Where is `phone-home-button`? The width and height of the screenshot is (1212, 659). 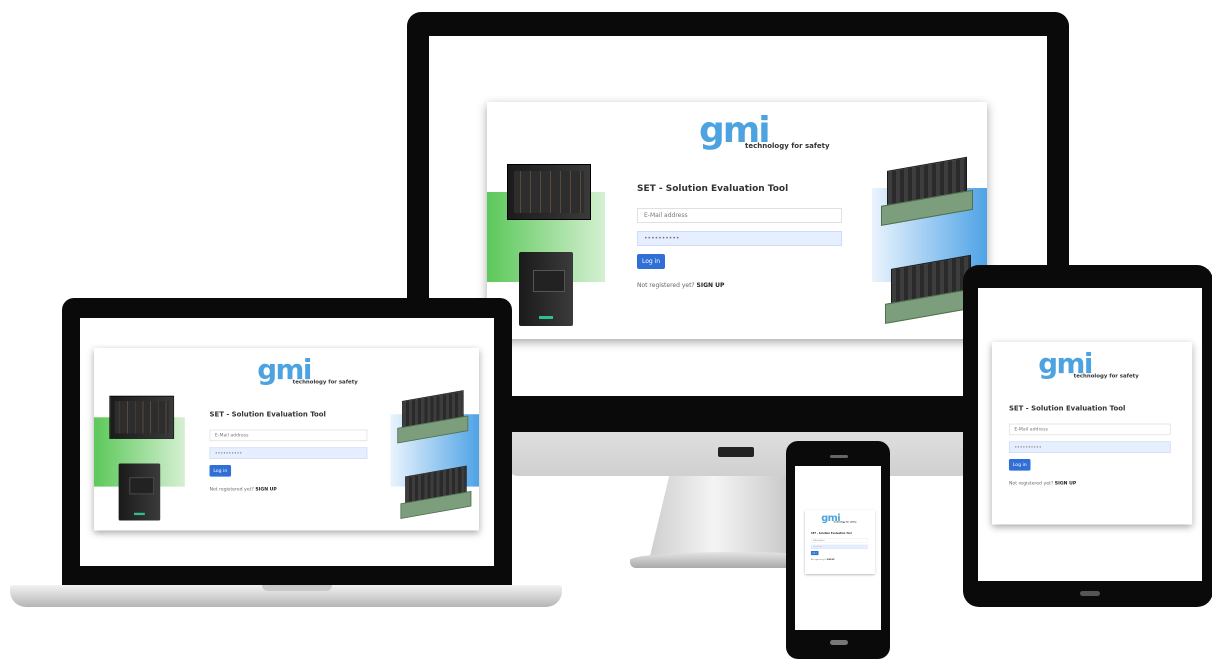
phone-home-button is located at coordinates (839, 642).